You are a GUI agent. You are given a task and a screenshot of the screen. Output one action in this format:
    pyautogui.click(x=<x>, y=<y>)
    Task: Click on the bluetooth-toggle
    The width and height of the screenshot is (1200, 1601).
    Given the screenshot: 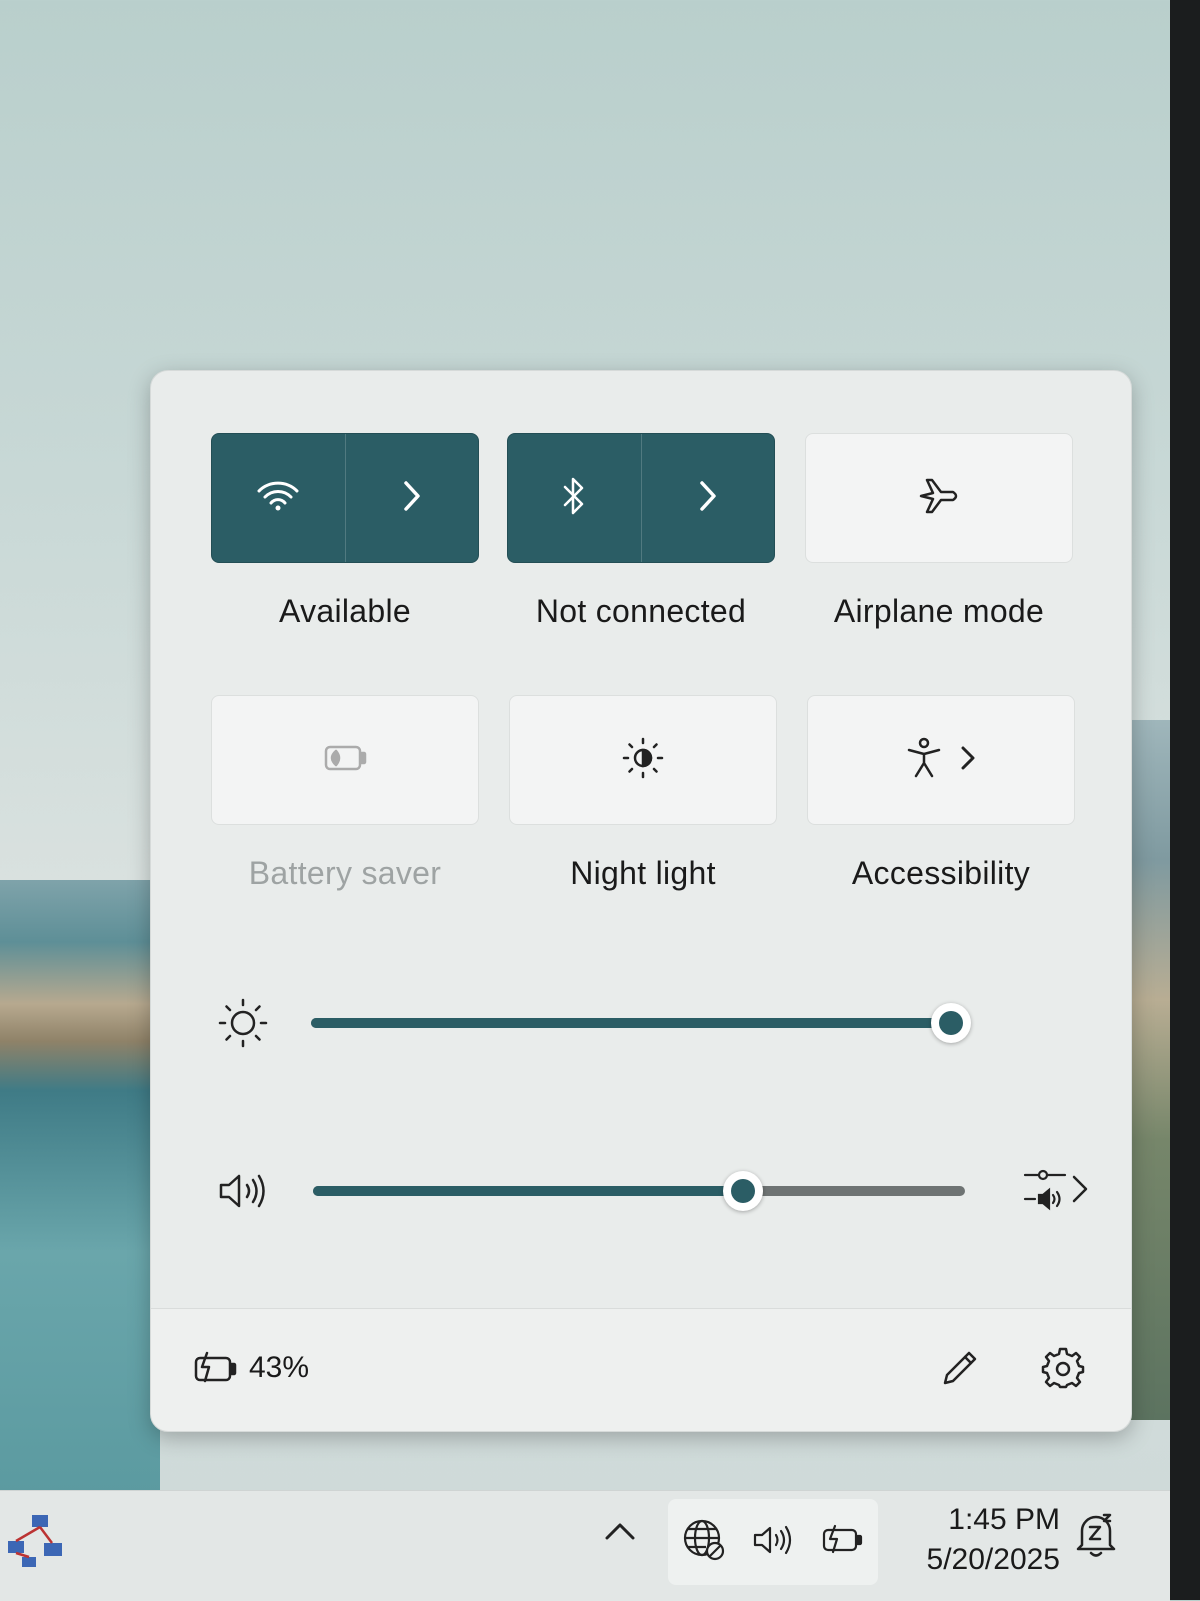 What is the action you would take?
    pyautogui.click(x=641, y=498)
    